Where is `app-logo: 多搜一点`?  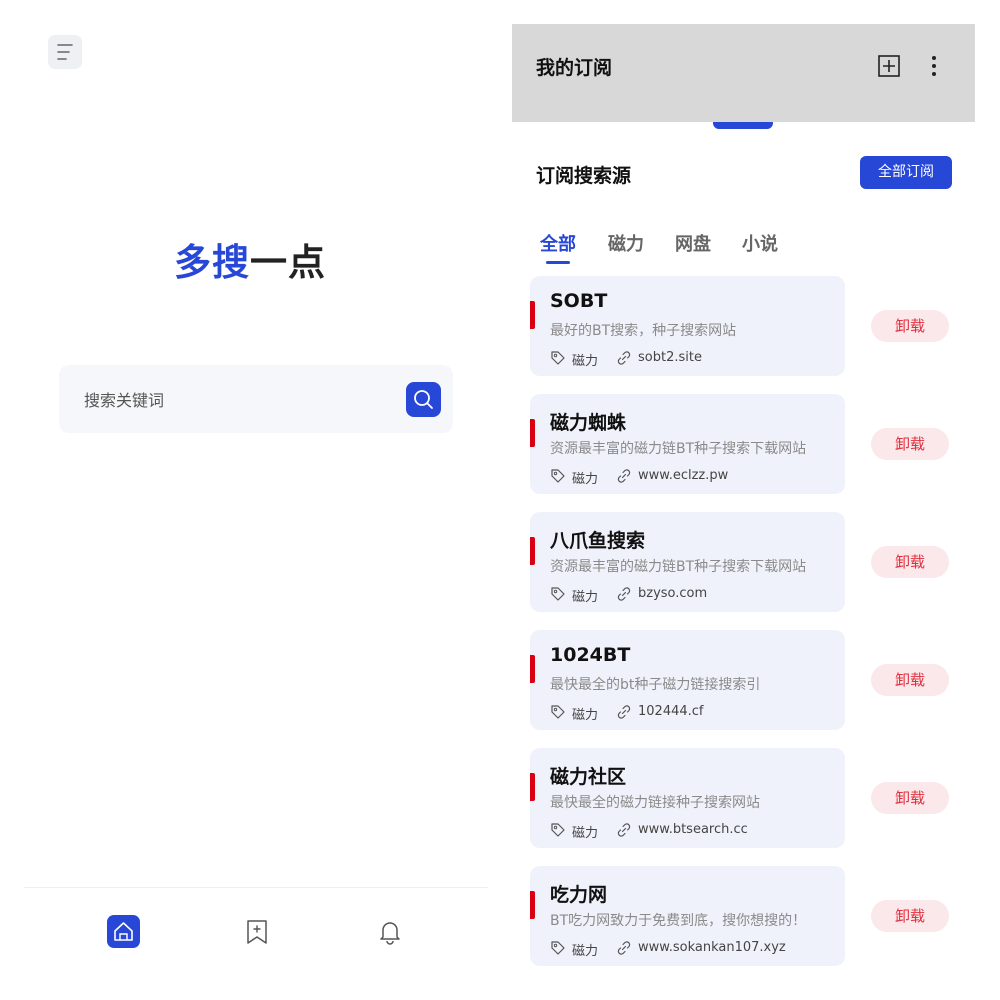 app-logo: 多搜一点 is located at coordinates (250, 259).